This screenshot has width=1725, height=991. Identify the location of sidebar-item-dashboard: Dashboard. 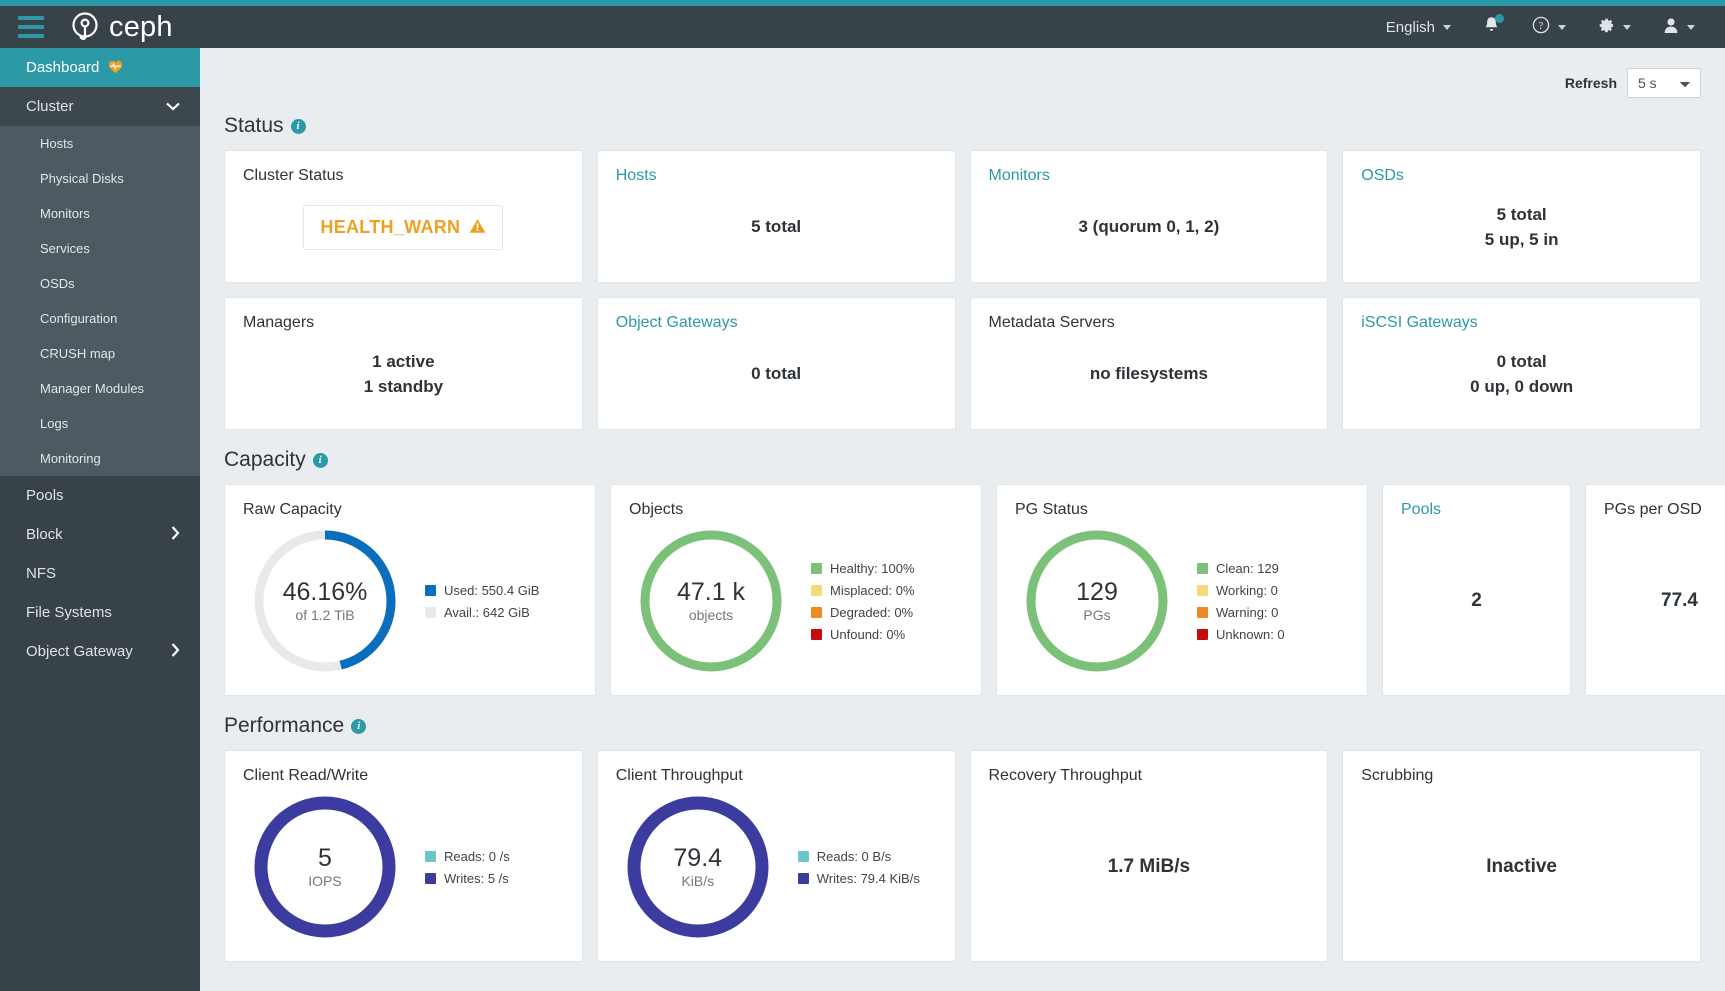
(100, 67).